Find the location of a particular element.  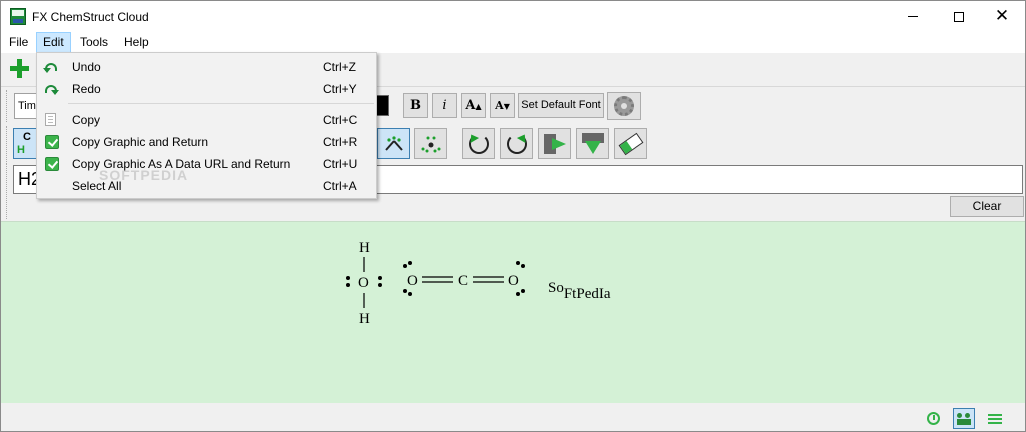

copy-icon is located at coordinates (52, 120).